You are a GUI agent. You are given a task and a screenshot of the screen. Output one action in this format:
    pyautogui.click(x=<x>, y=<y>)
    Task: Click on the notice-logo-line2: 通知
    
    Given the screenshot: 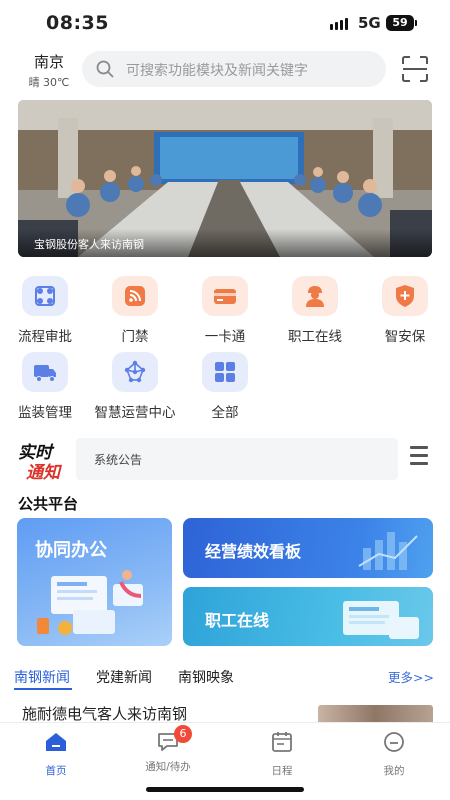 What is the action you would take?
    pyautogui.click(x=43, y=473)
    